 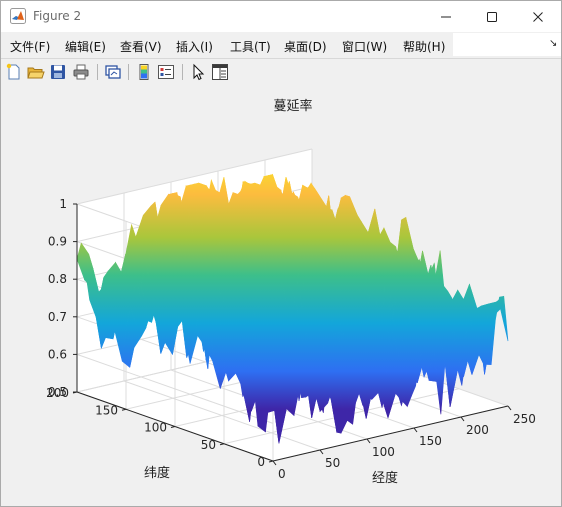 I want to click on property-inspector-icon, so click(x=220, y=72).